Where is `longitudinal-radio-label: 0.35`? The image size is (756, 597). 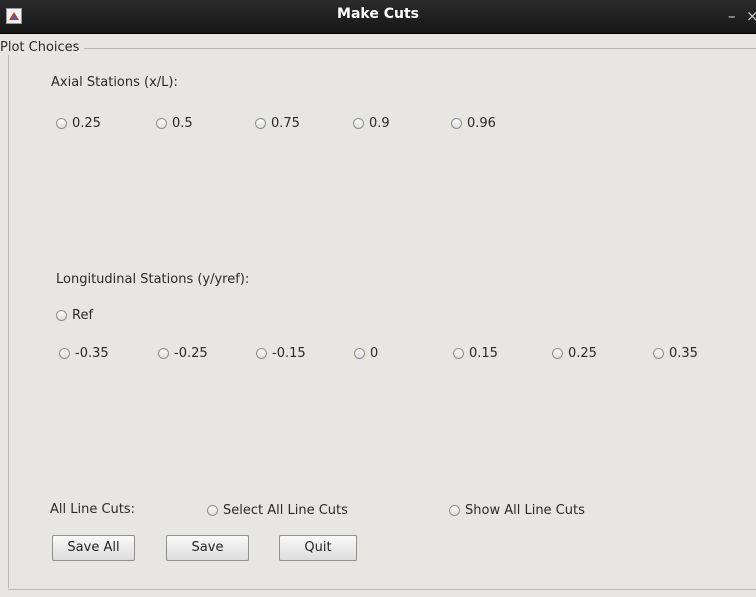 longitudinal-radio-label: 0.35 is located at coordinates (683, 353).